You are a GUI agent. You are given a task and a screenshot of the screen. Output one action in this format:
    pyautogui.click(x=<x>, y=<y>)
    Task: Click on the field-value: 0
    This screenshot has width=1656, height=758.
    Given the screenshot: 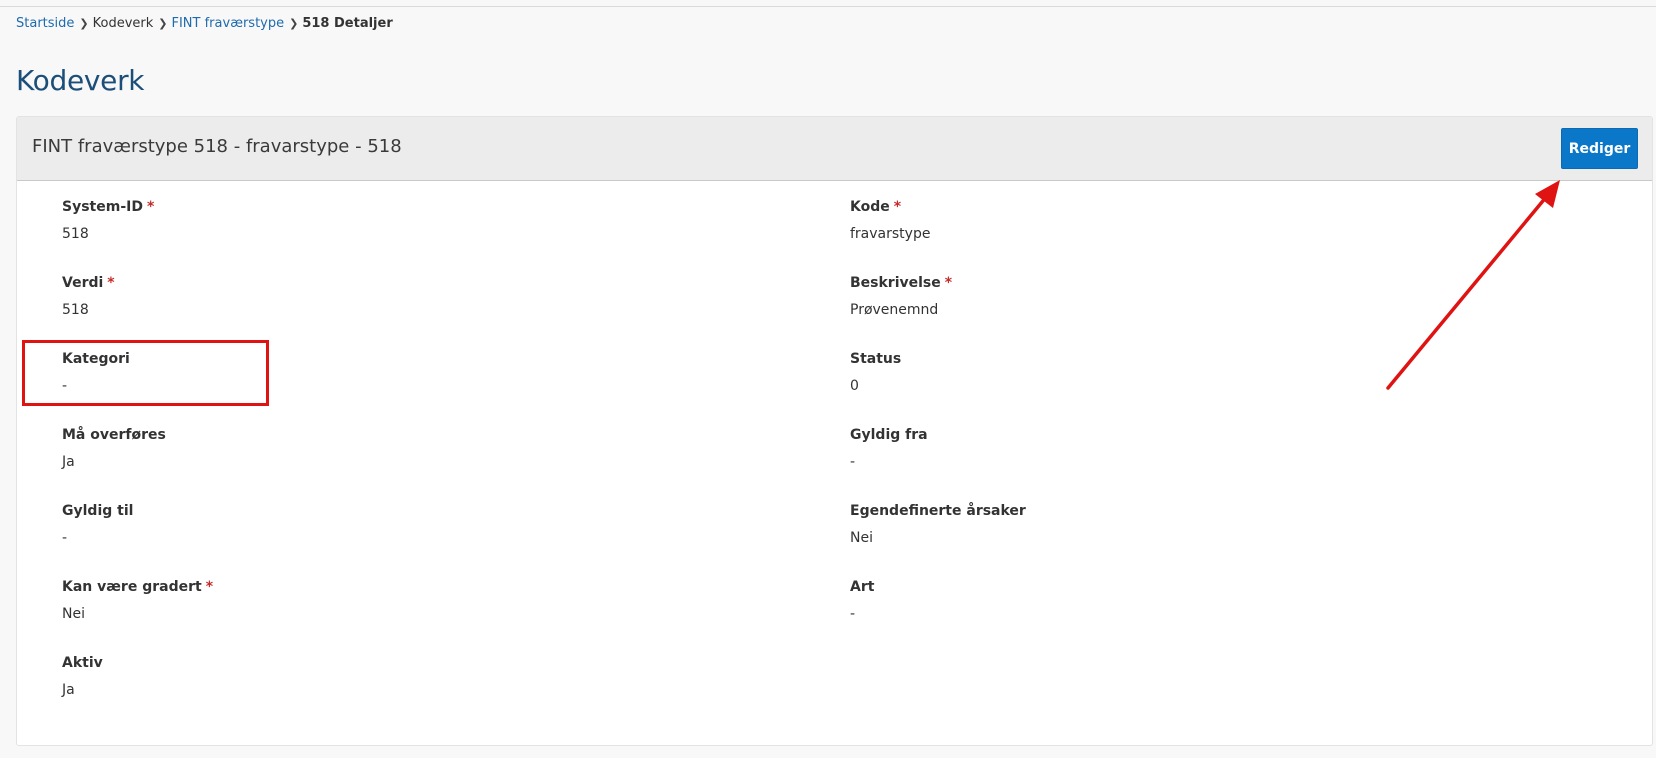 What is the action you would take?
    pyautogui.click(x=854, y=386)
    